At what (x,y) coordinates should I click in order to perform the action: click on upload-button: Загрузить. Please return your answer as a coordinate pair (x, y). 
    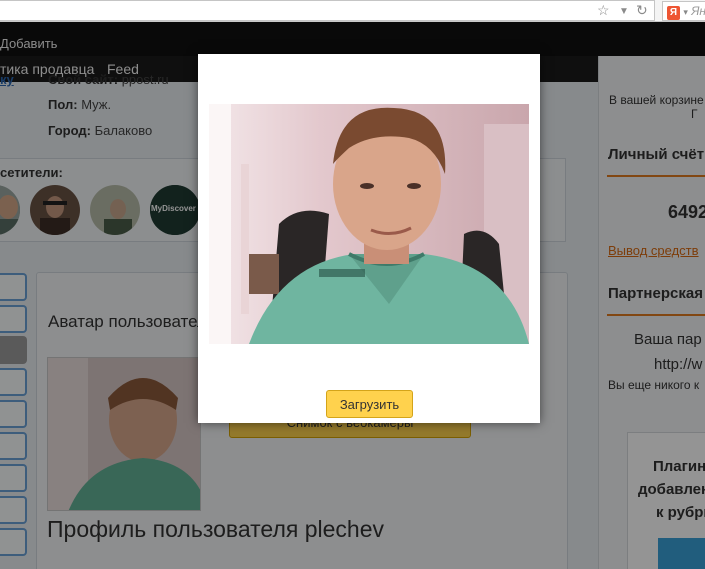
    Looking at the image, I should click on (369, 404).